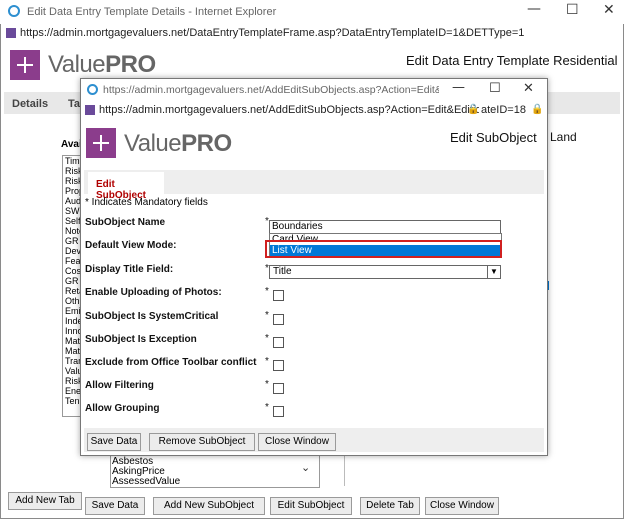  Describe the element at coordinates (131, 245) in the screenshot. I see `default-view-mode-label: Default View Mode:` at that location.